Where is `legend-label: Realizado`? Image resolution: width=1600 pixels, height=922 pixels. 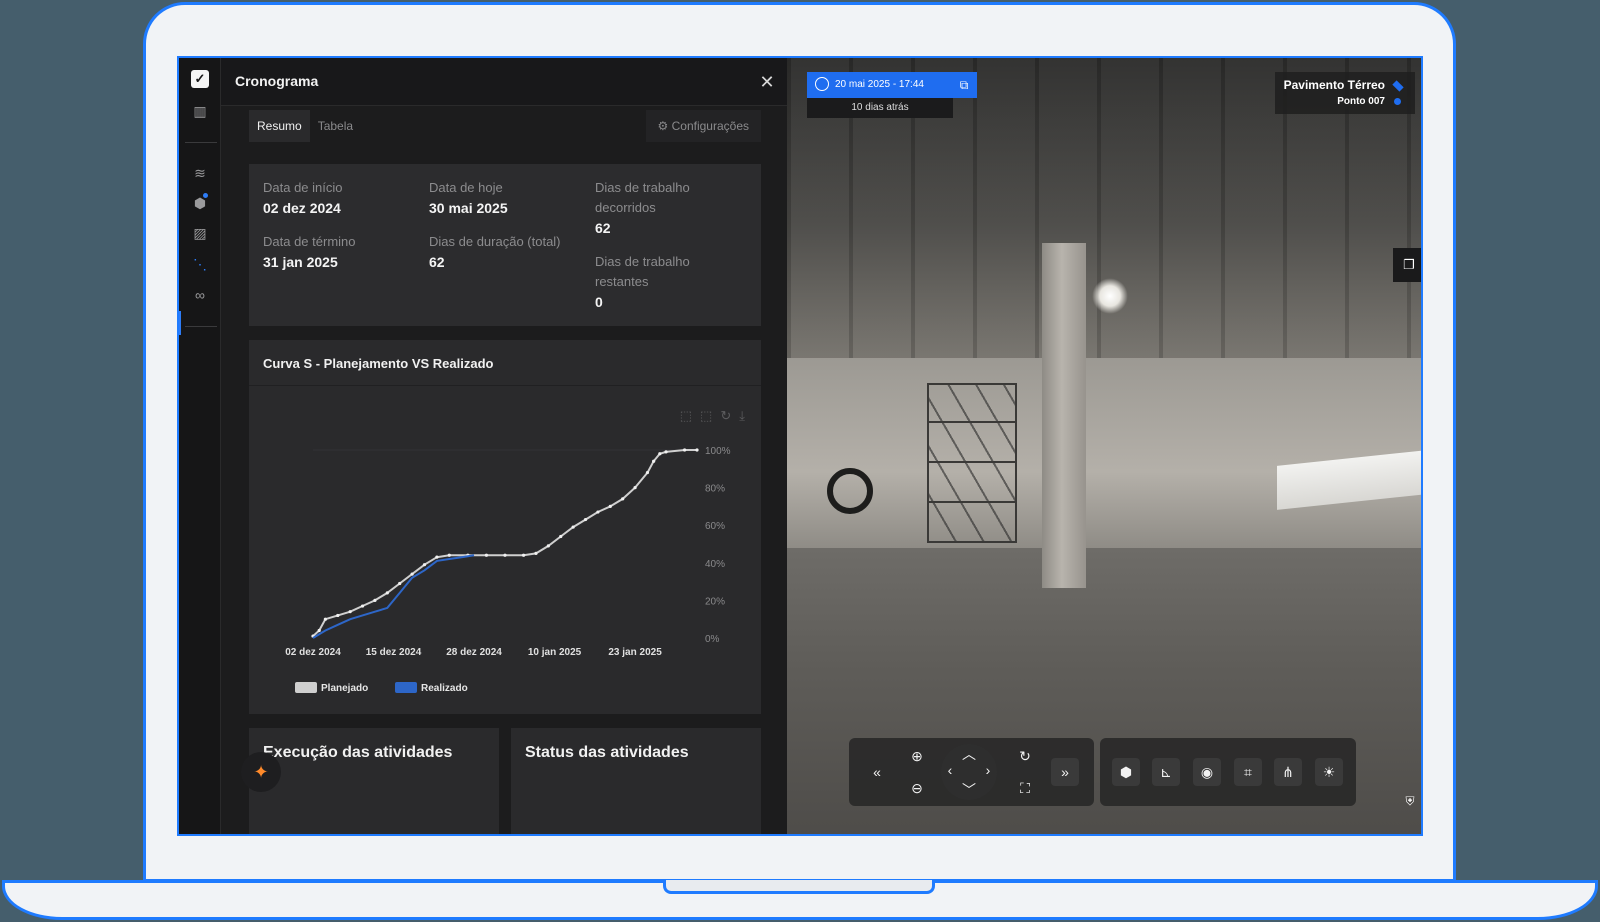 legend-label: Realizado is located at coordinates (444, 688).